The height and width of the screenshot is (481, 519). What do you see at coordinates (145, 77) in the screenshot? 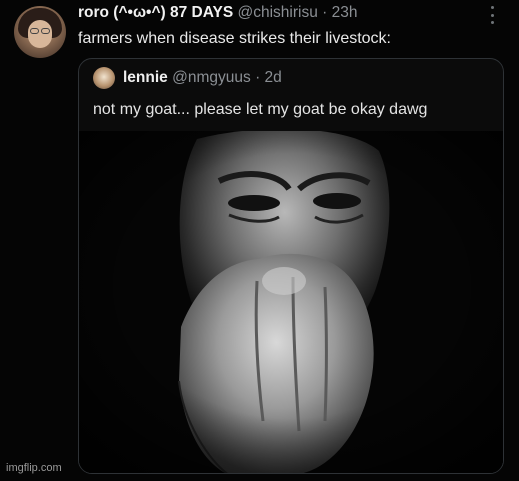
I see `quoted-display-name: lennie` at bounding box center [145, 77].